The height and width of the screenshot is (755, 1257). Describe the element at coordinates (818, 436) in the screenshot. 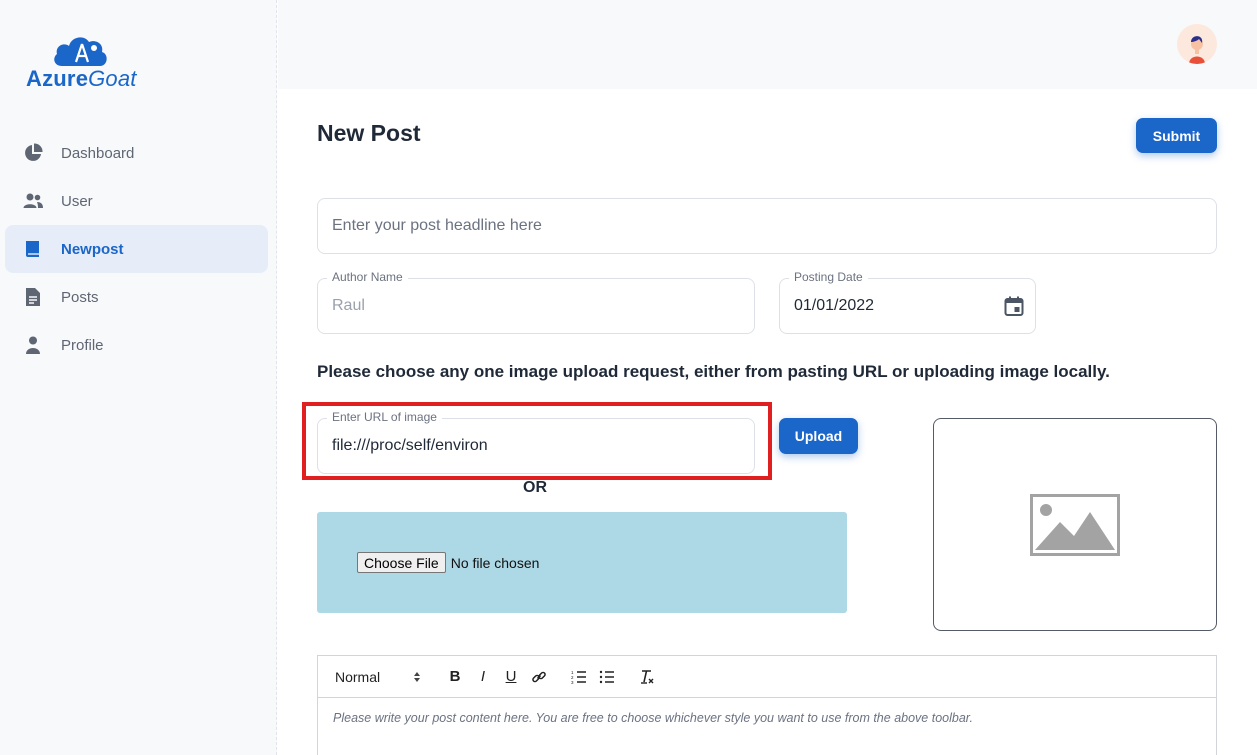

I see `upload-button: Upload` at that location.